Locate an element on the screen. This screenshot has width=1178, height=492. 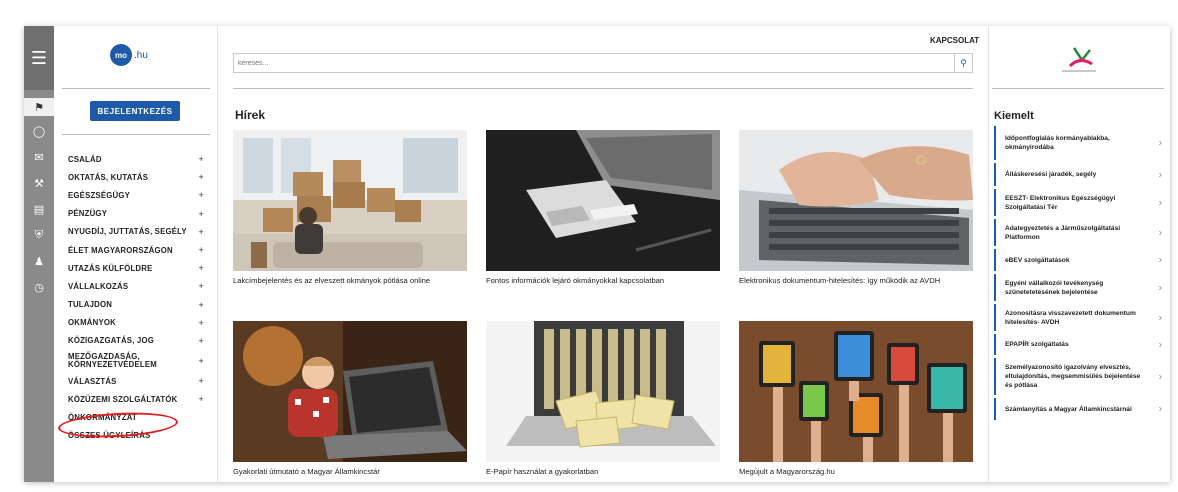
nav-item: OKMÁNYOK + is located at coordinates (136, 323).